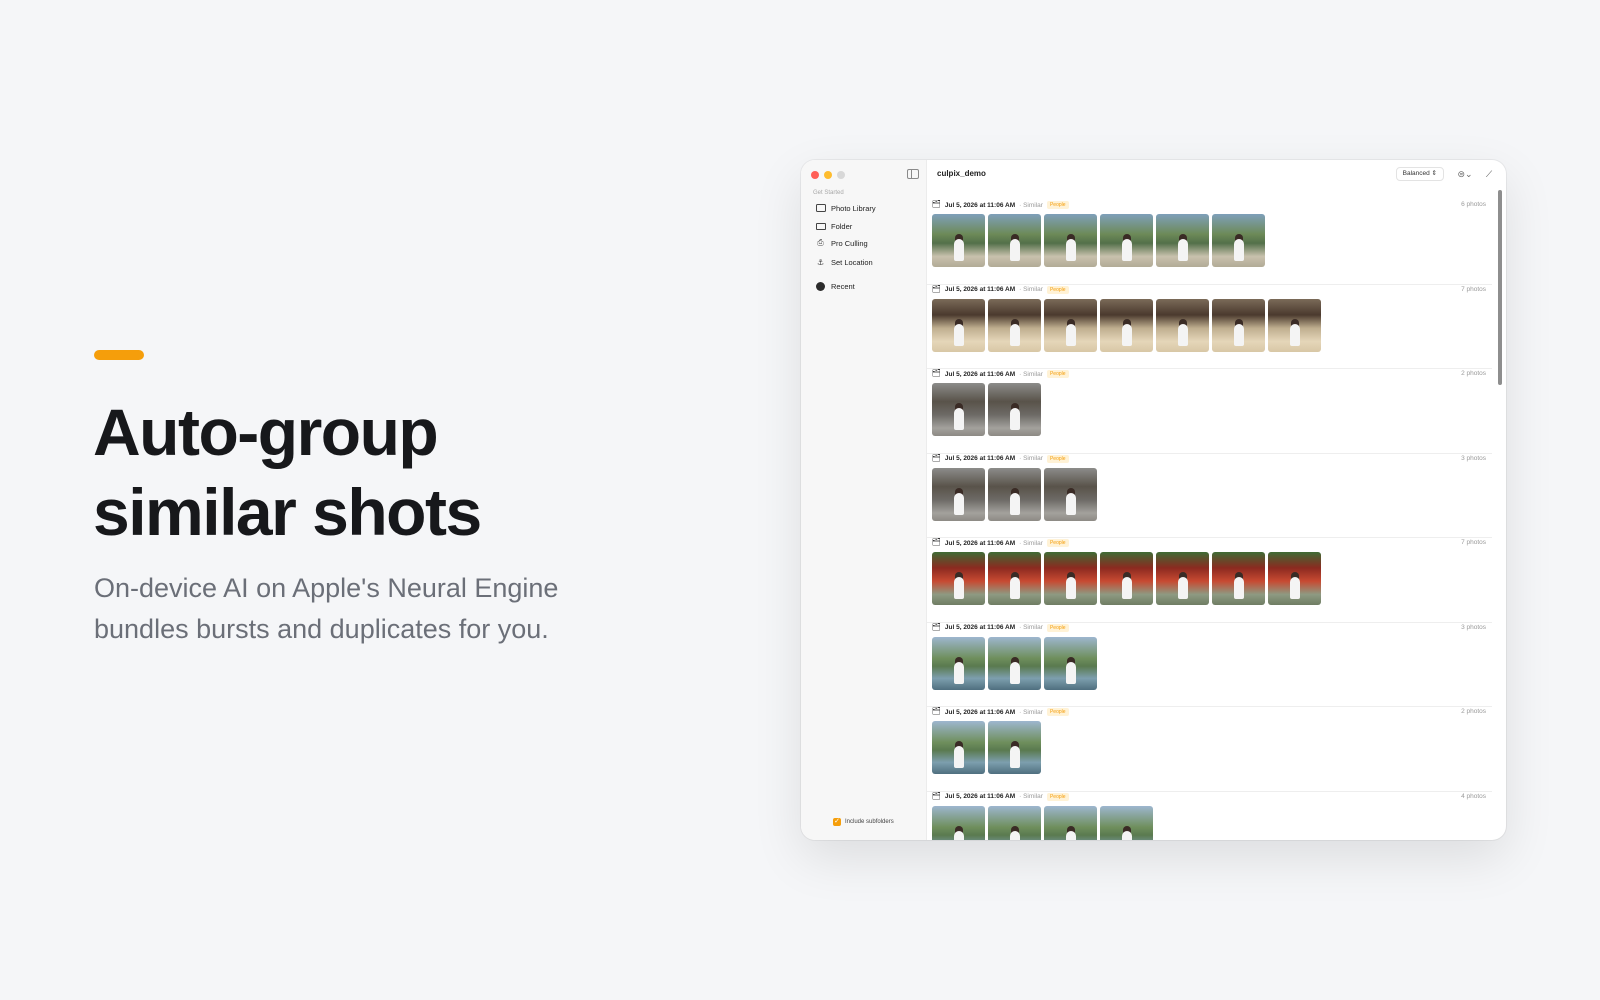 This screenshot has height=1000, width=1600. I want to click on group-count: 7 photos, so click(1473, 542).